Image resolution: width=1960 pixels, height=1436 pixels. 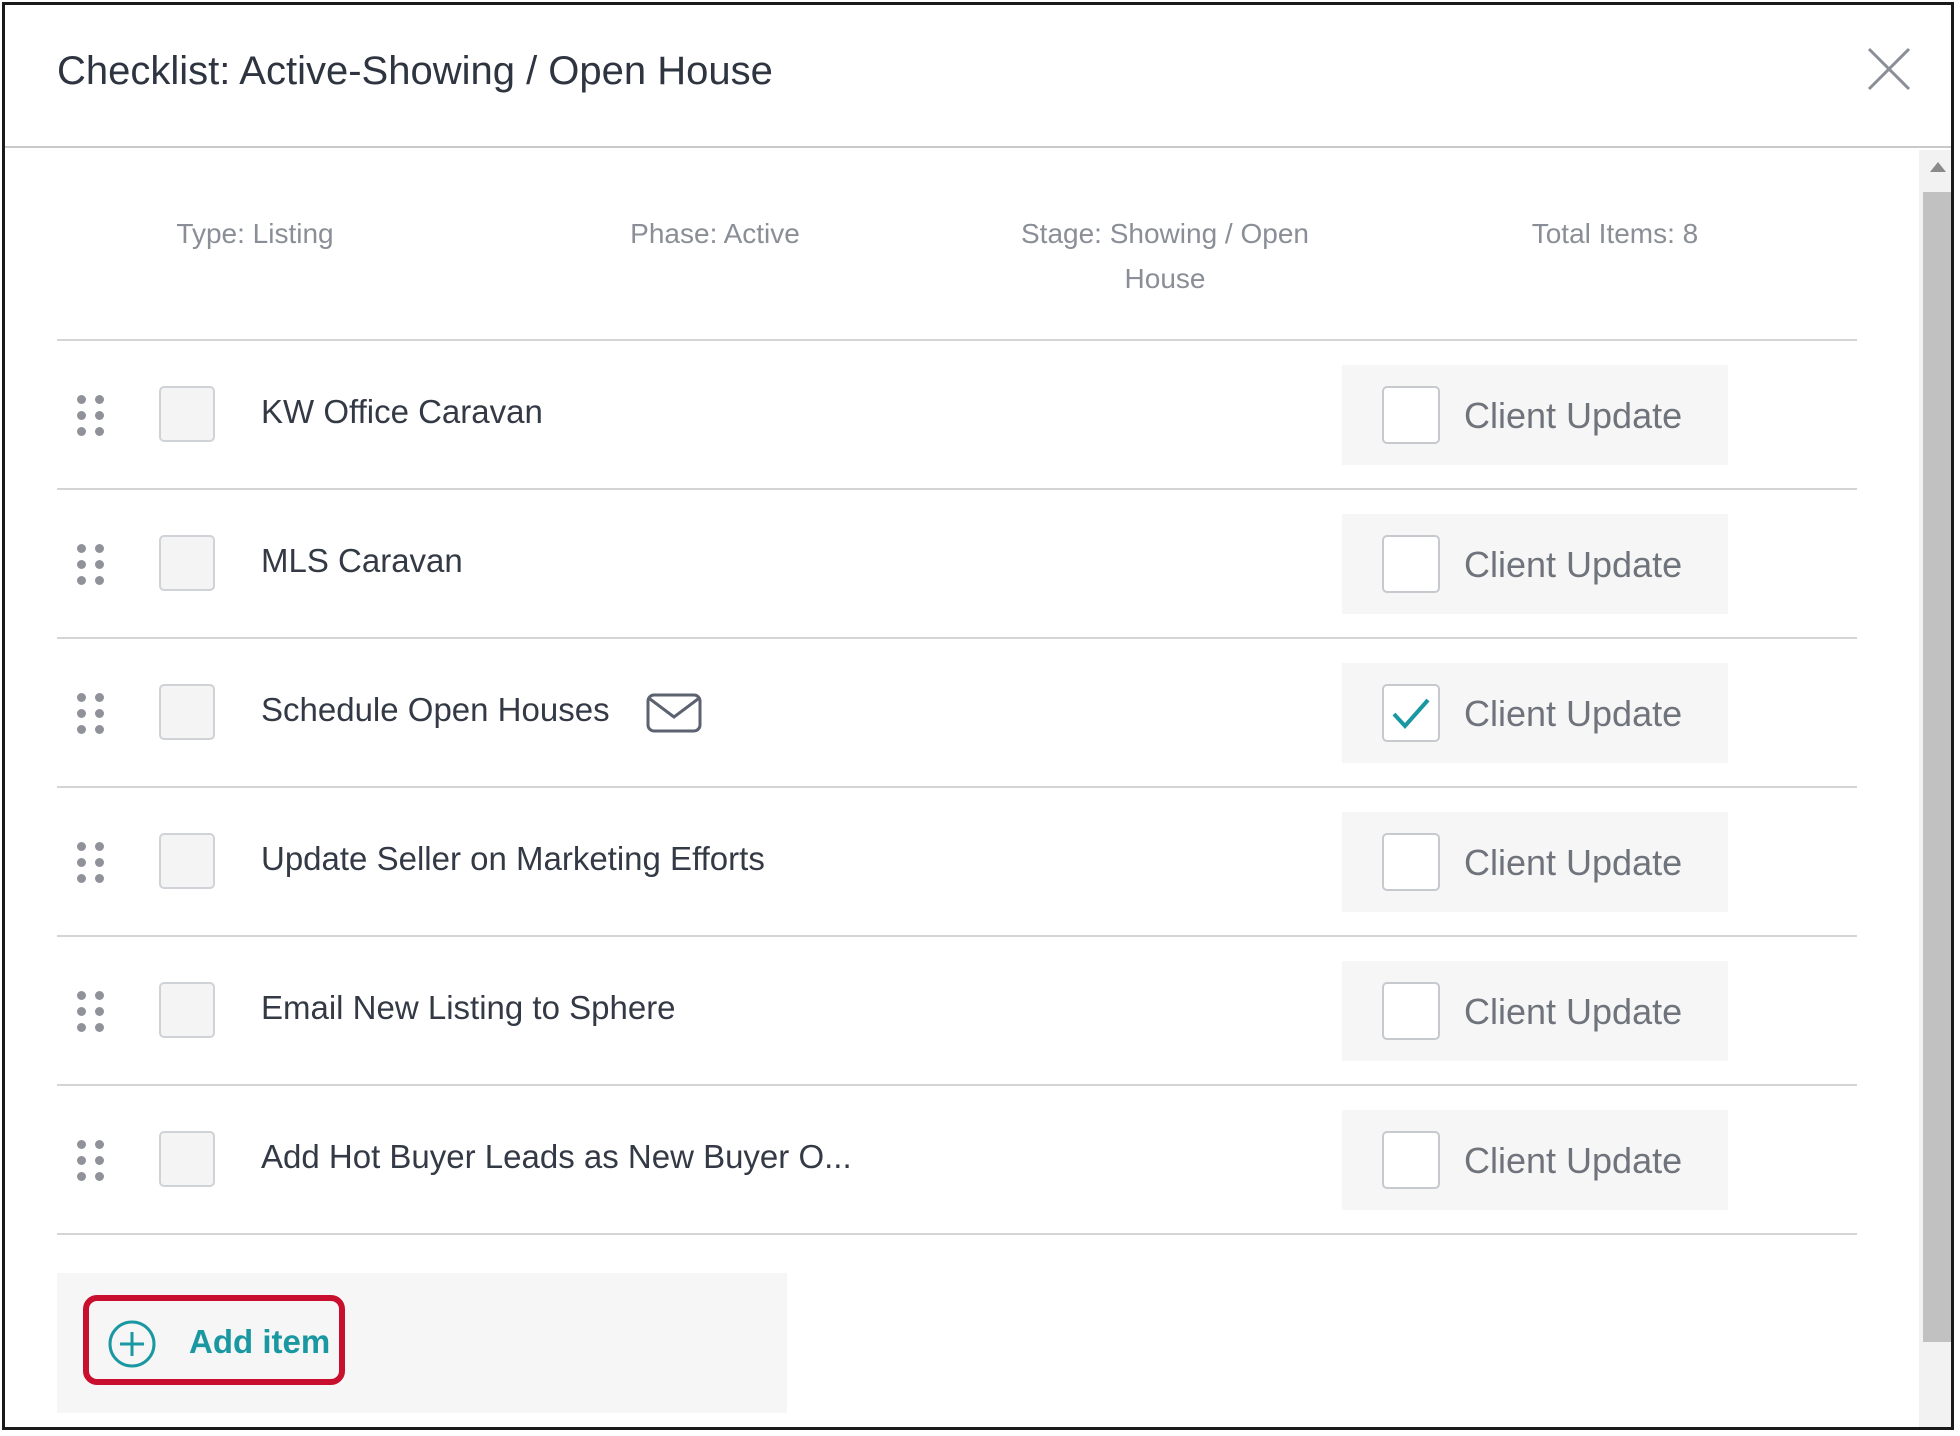 I want to click on task-label: Email New Listing to Sphere, so click(x=468, y=1008).